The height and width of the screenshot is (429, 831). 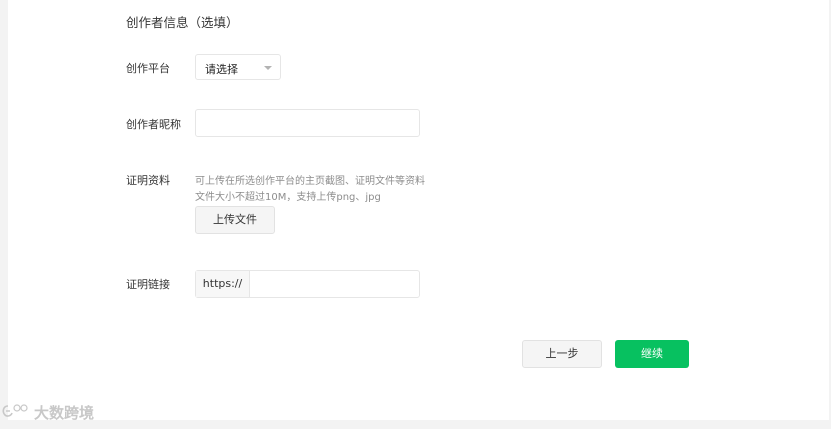 What do you see at coordinates (288, 197) in the screenshot?
I see `proof-material-hint-line2: 文件大小不超过10M，支持上传png、jpg` at bounding box center [288, 197].